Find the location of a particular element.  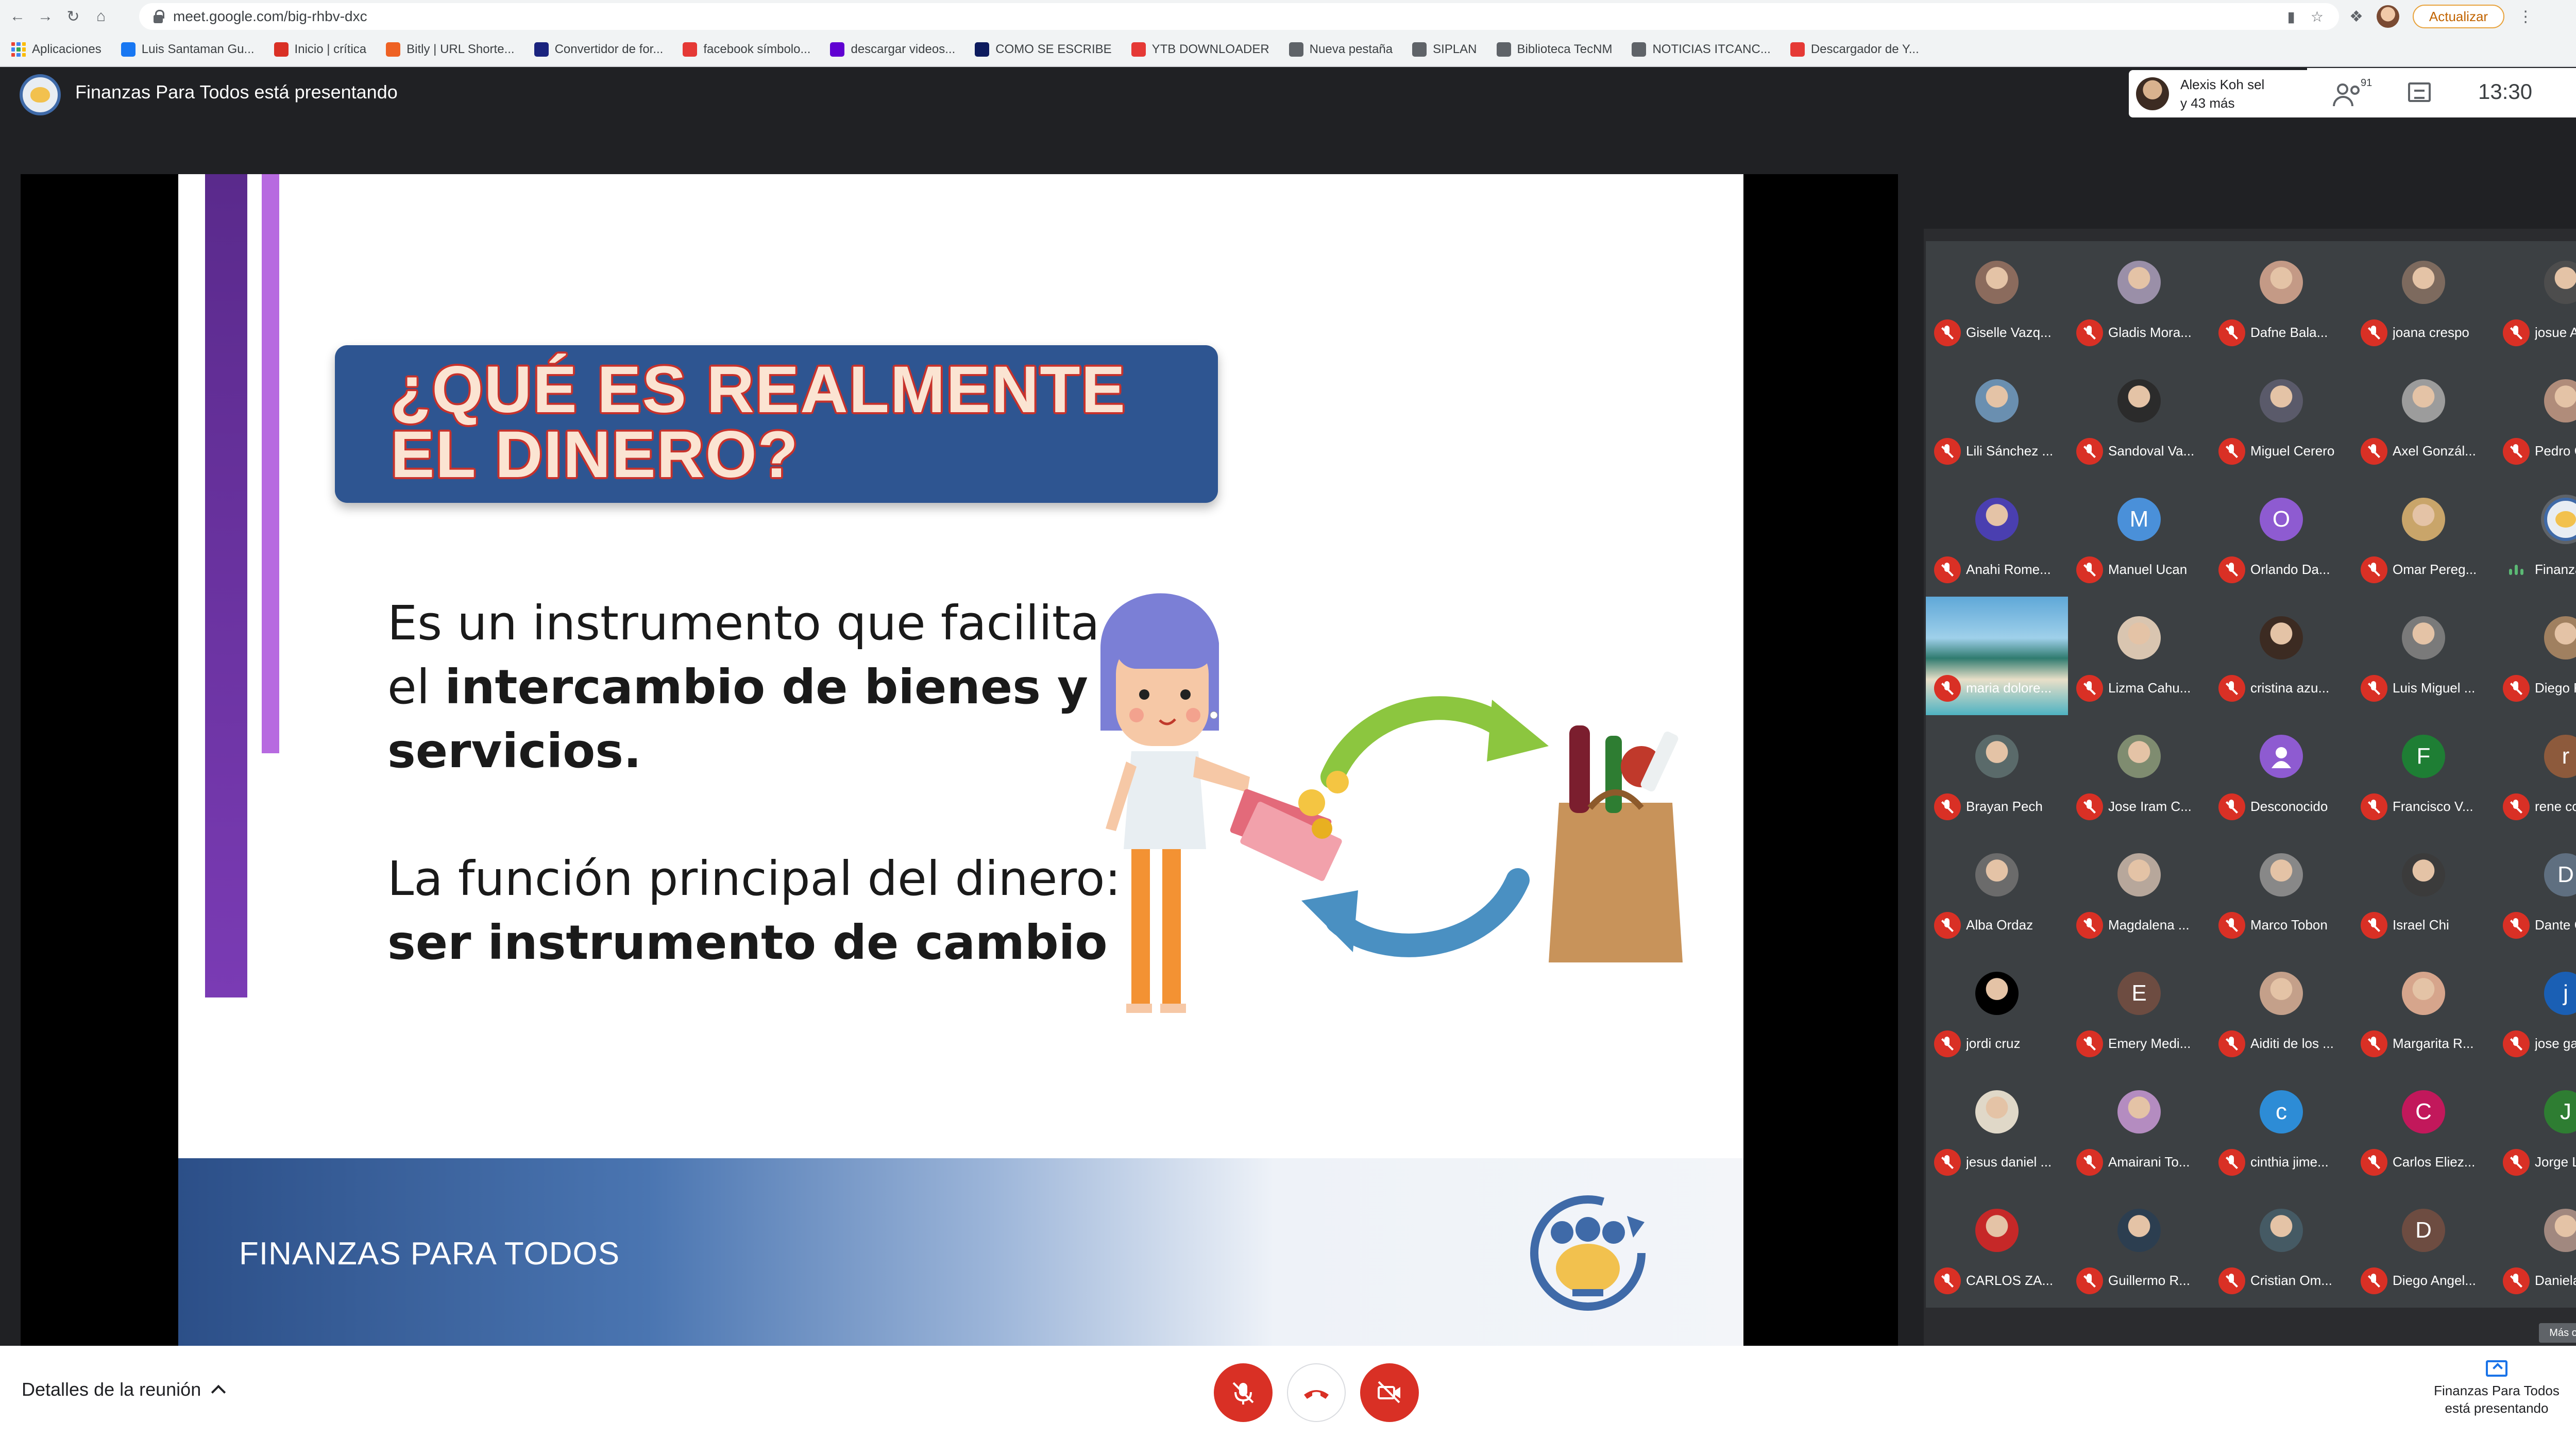

camera-icon: ▮ is located at coordinates (2291, 16).